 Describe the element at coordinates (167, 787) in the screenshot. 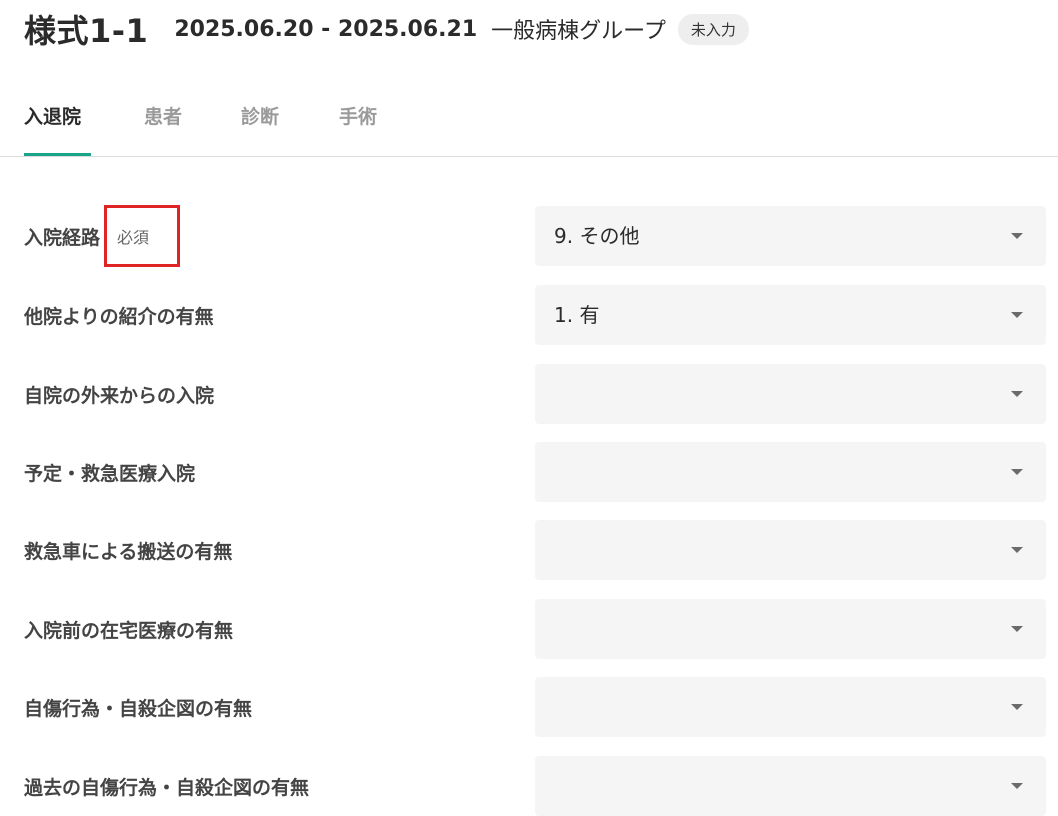

I see `field-label-past-self-harm: 過去の自傷行為・自殺企図の有無` at that location.